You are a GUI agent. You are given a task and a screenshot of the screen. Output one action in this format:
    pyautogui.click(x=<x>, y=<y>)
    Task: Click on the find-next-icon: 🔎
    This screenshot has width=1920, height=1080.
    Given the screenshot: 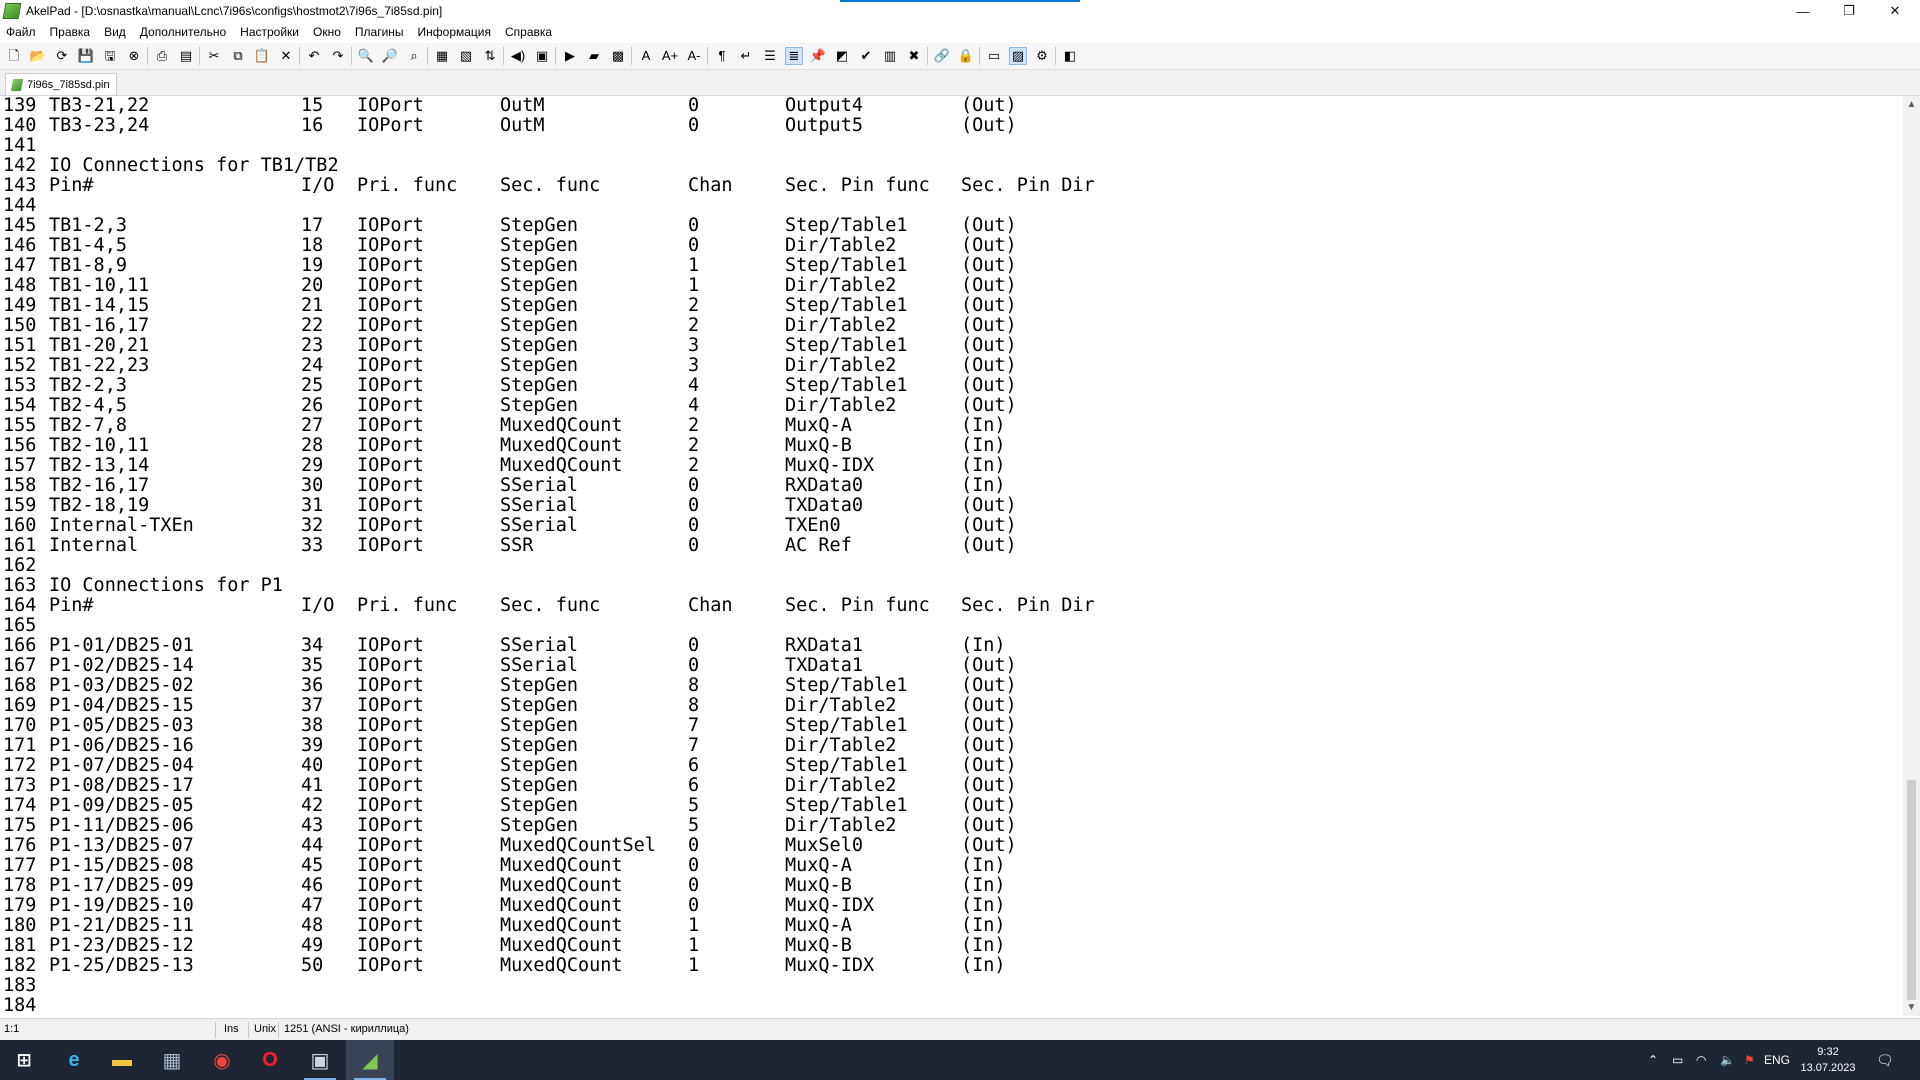 What is the action you would take?
    pyautogui.click(x=390, y=56)
    